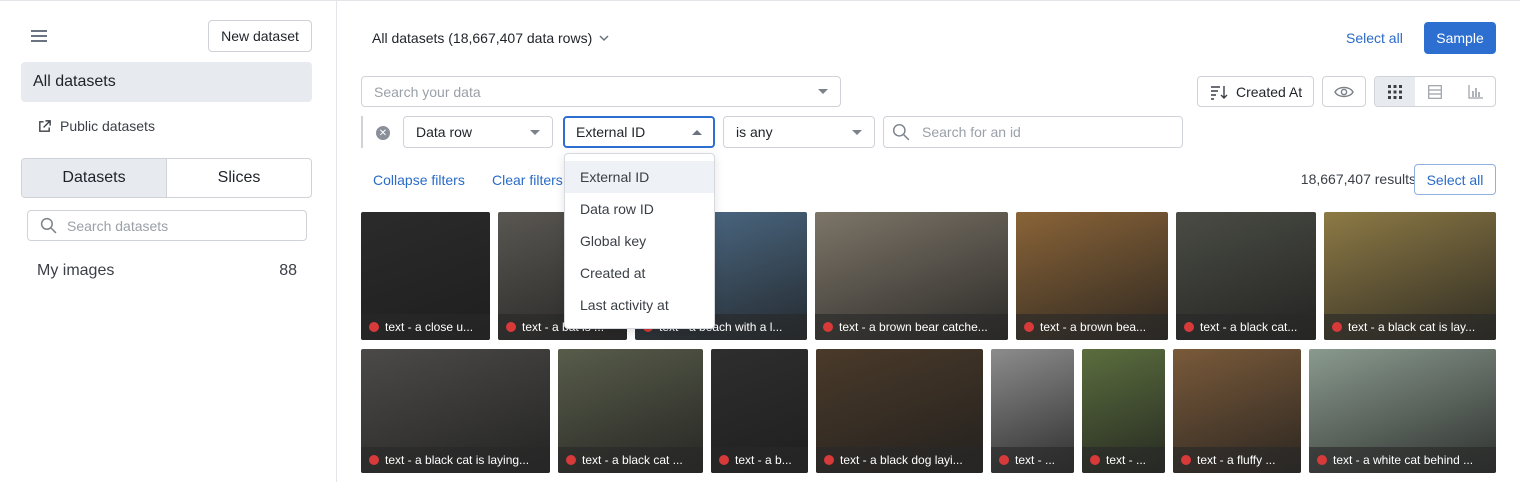 This screenshot has width=1520, height=482. What do you see at coordinates (260, 36) in the screenshot?
I see `new-dataset-button: New dataset` at bounding box center [260, 36].